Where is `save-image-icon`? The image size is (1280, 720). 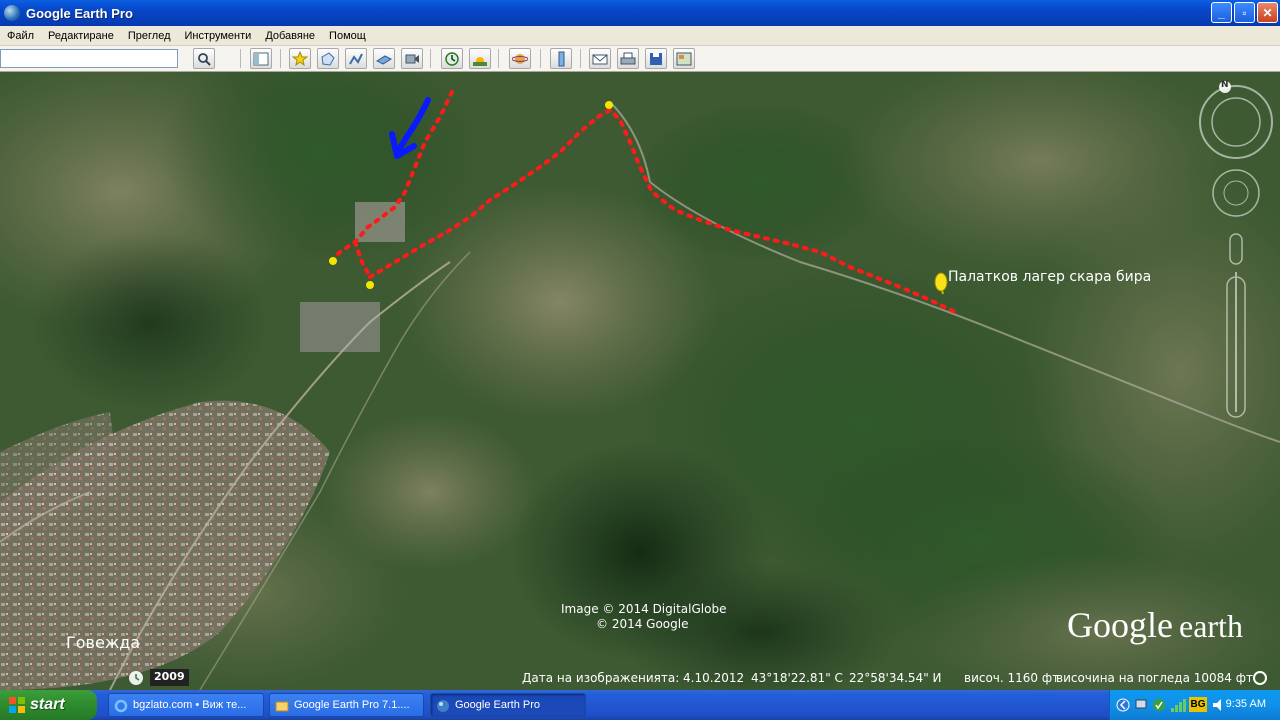
save-image-icon is located at coordinates (656, 58).